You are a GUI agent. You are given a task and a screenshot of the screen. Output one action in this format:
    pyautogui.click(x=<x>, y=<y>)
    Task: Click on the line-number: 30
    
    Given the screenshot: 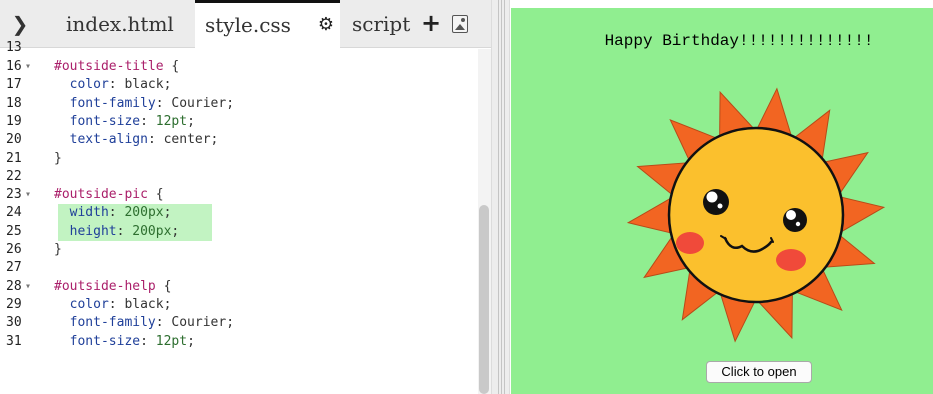 What is the action you would take?
    pyautogui.click(x=14, y=323)
    